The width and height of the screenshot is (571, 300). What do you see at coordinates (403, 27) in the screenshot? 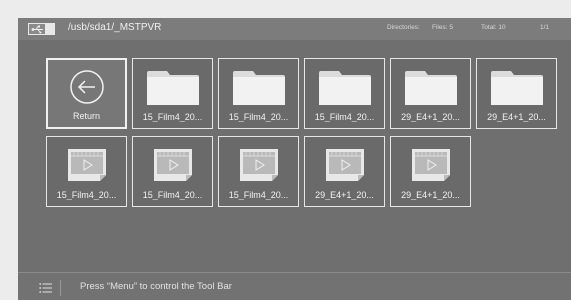
I see `directories-count: Directories:` at bounding box center [403, 27].